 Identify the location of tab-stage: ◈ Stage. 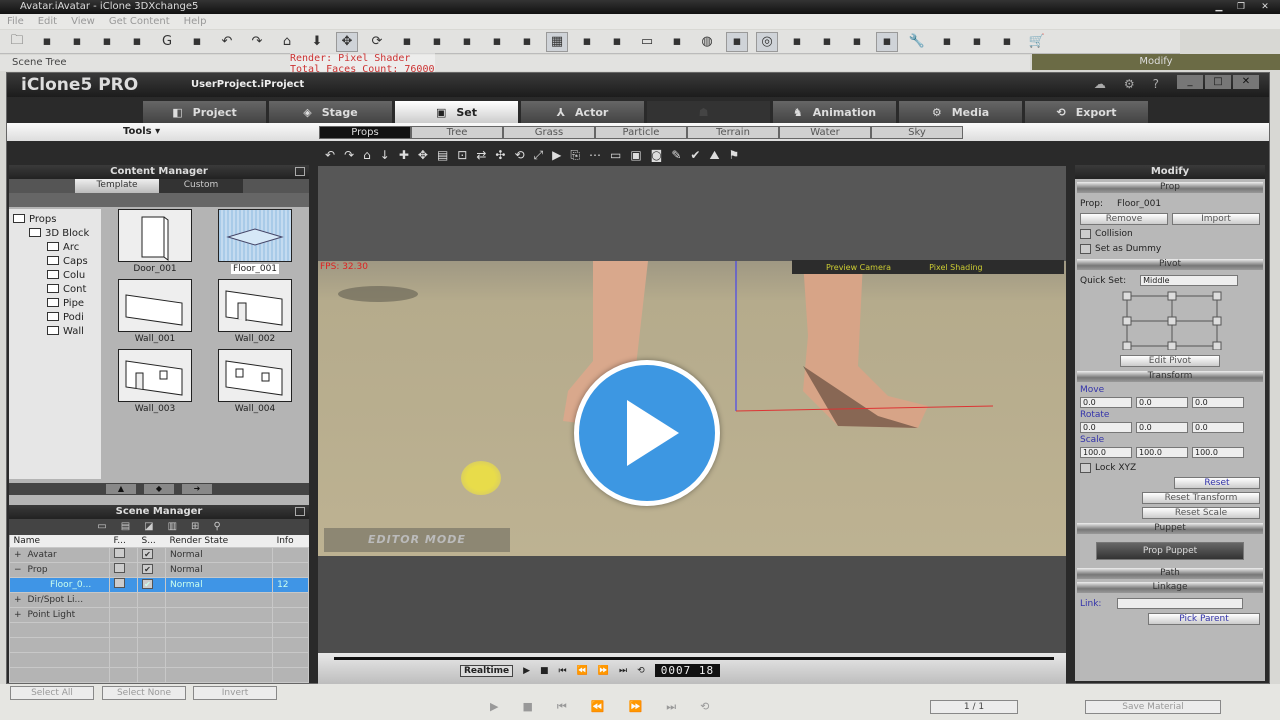
(330, 112).